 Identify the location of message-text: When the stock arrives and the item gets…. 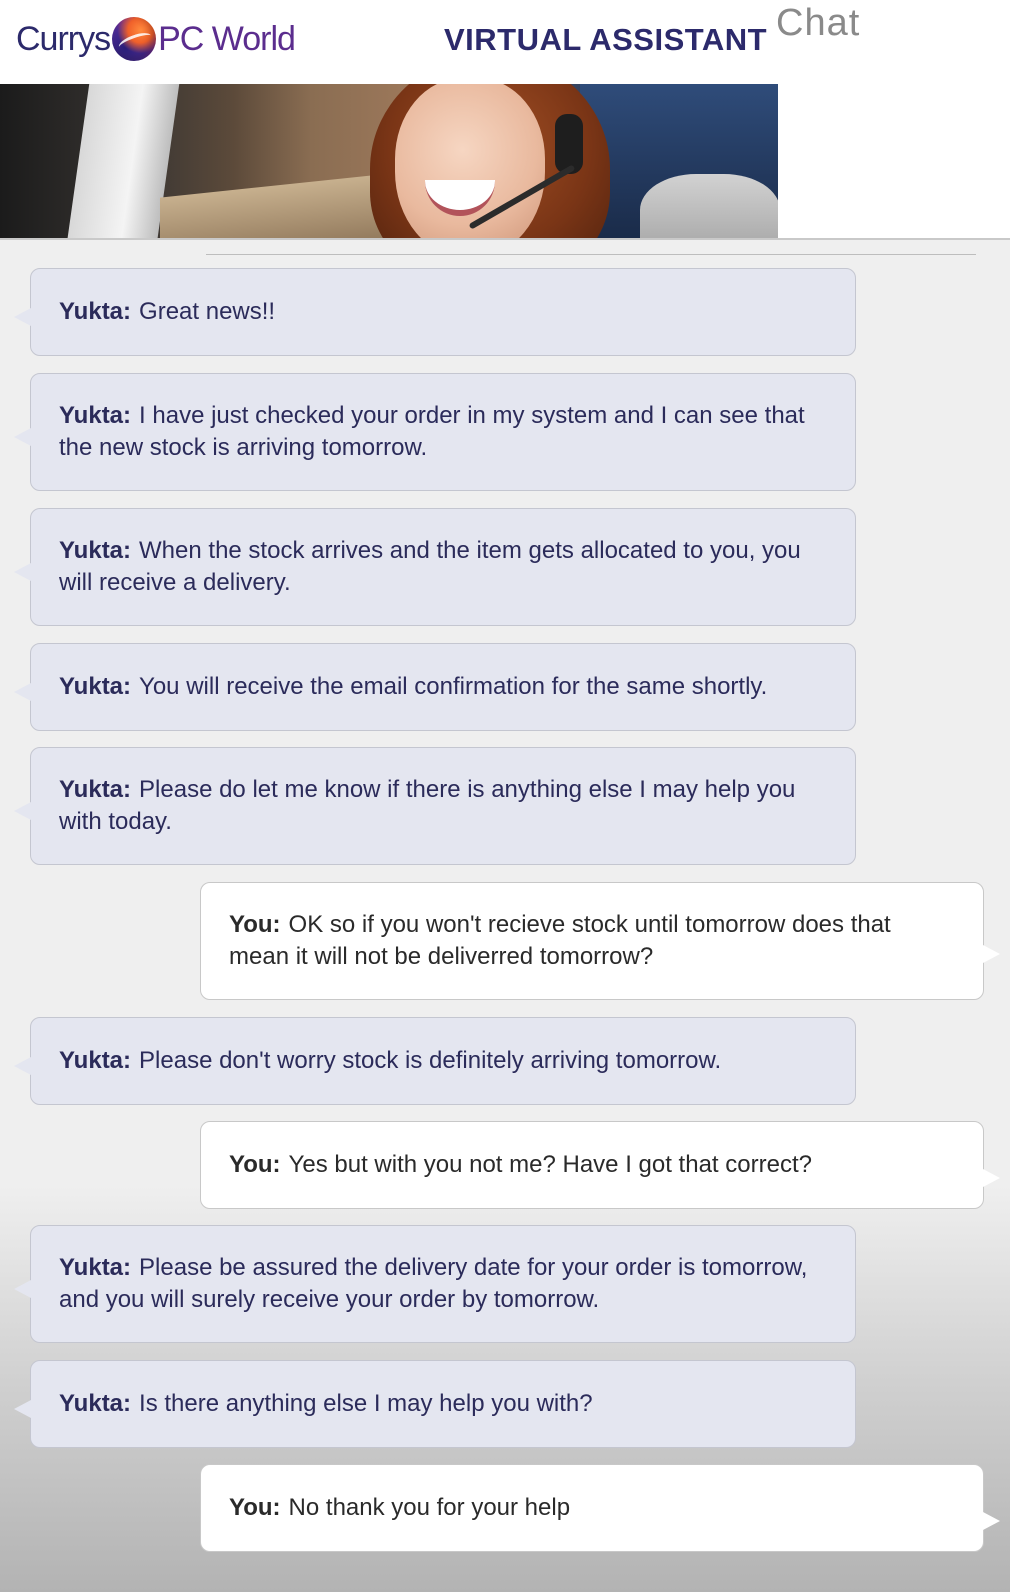
(430, 566).